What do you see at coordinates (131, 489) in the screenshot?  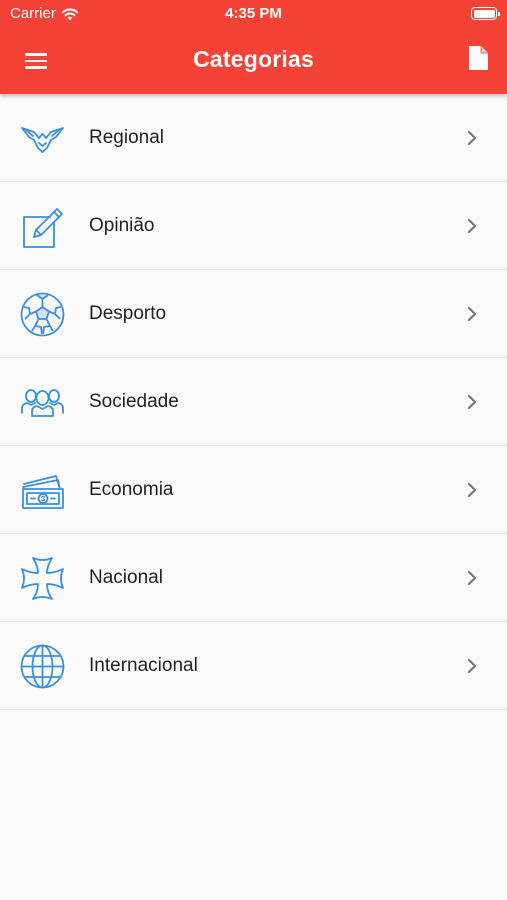 I see `category-label: Economia` at bounding box center [131, 489].